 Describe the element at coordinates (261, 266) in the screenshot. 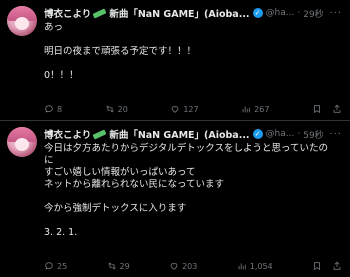

I see `views-count: 1,054` at that location.